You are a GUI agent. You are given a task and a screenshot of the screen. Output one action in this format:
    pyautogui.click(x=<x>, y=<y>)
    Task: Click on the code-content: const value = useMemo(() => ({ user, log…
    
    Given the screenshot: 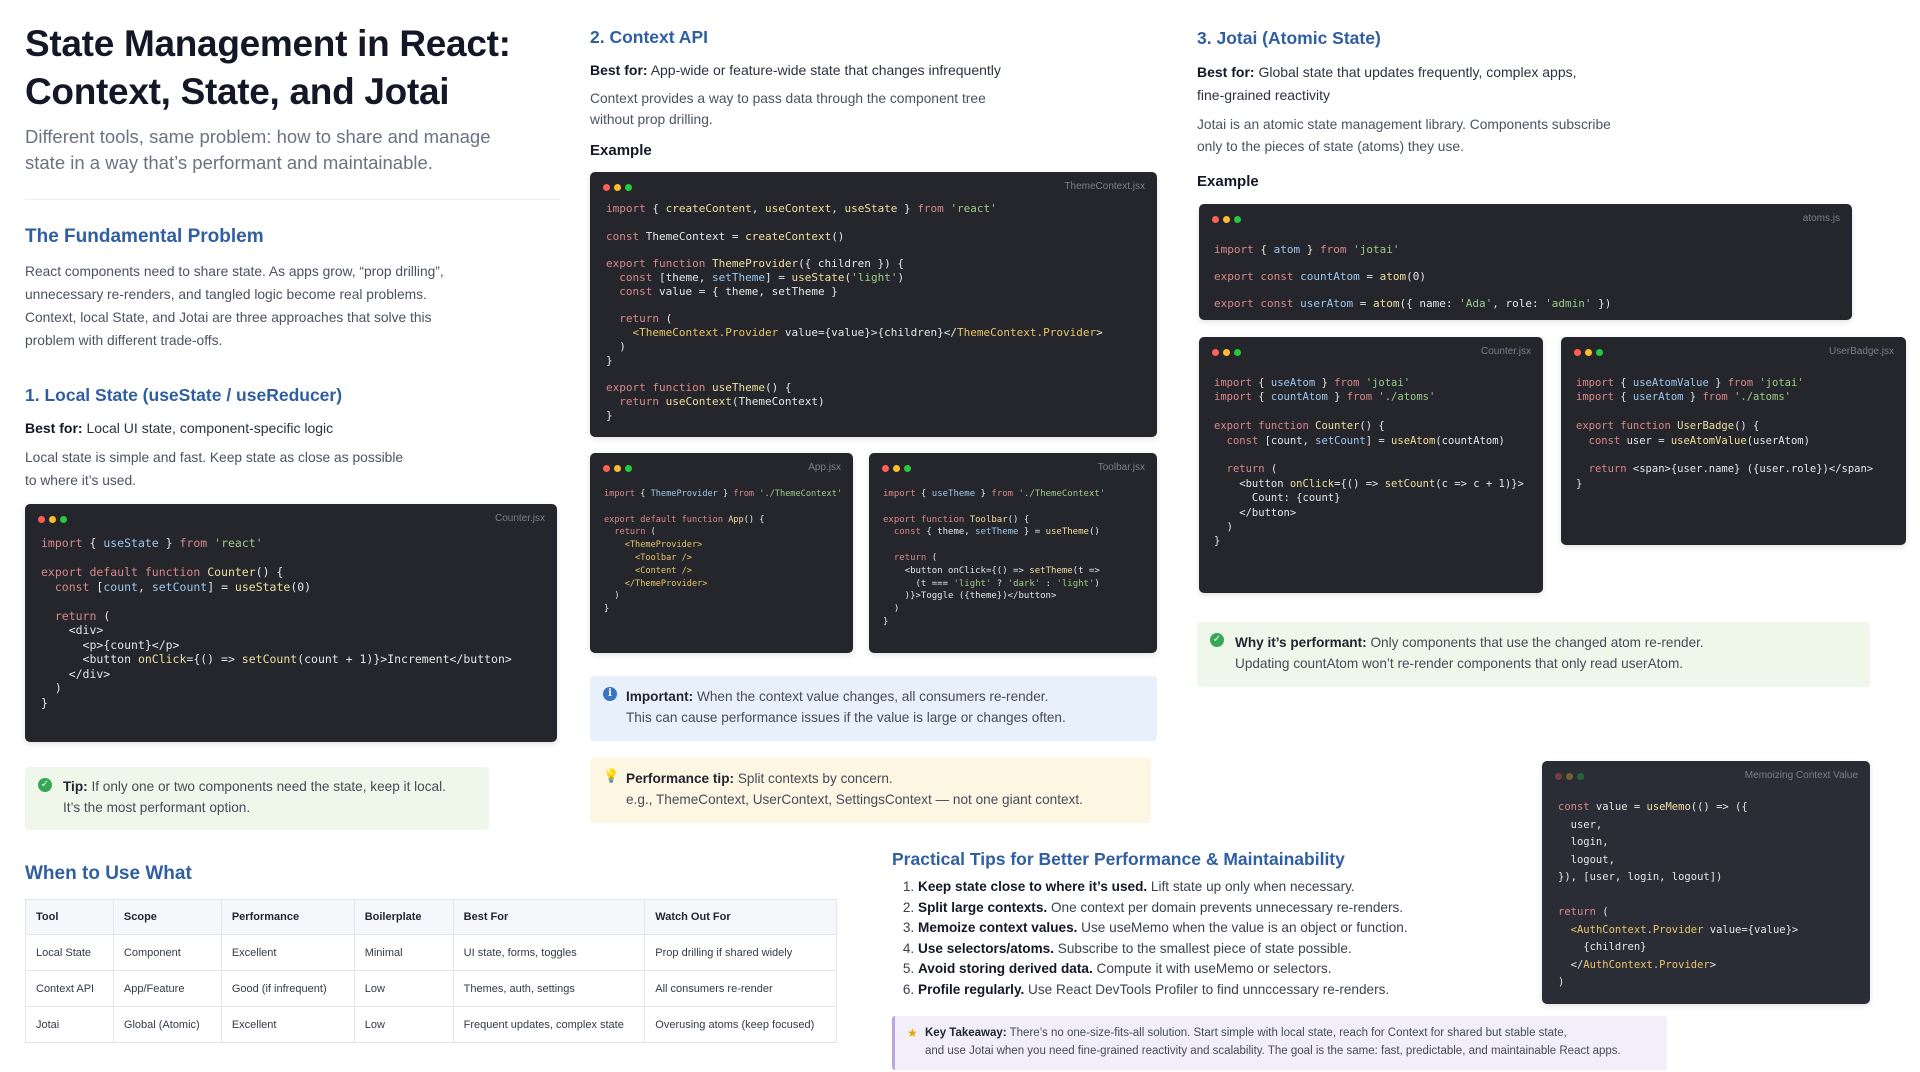 What is the action you would take?
    pyautogui.click(x=1678, y=894)
    